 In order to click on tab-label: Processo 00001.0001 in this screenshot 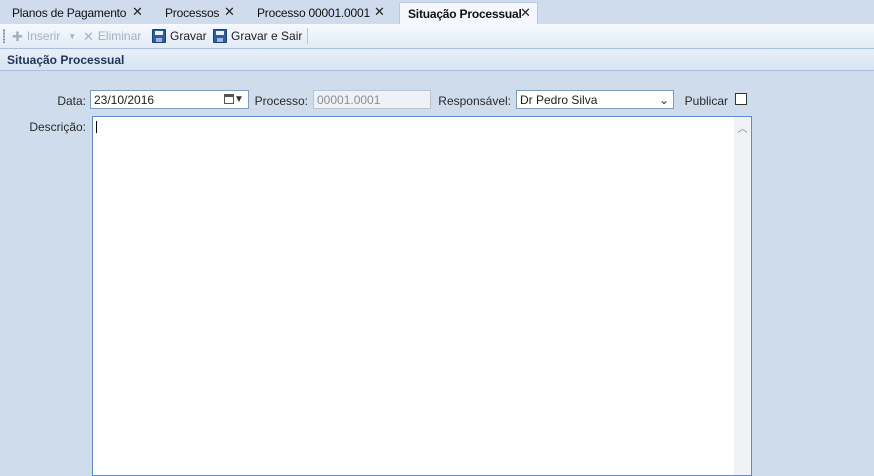, I will do `click(313, 13)`.